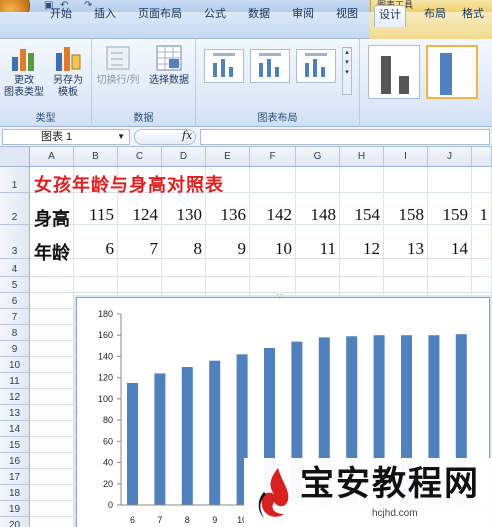  I want to click on height-cell: 136, so click(226, 215).